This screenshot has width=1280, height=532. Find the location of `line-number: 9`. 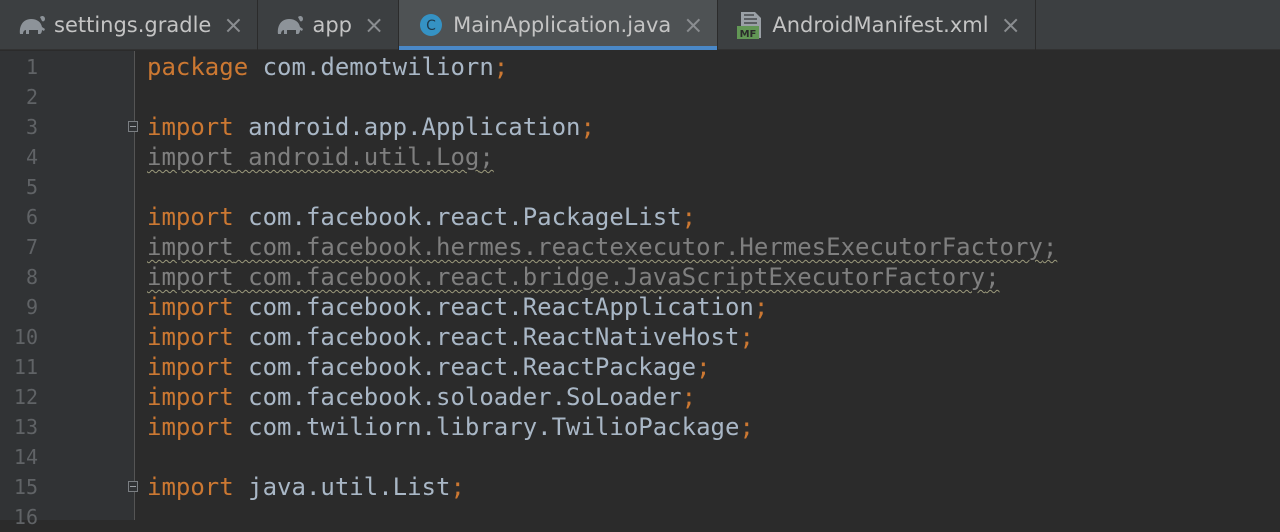

line-number: 9 is located at coordinates (31, 307).